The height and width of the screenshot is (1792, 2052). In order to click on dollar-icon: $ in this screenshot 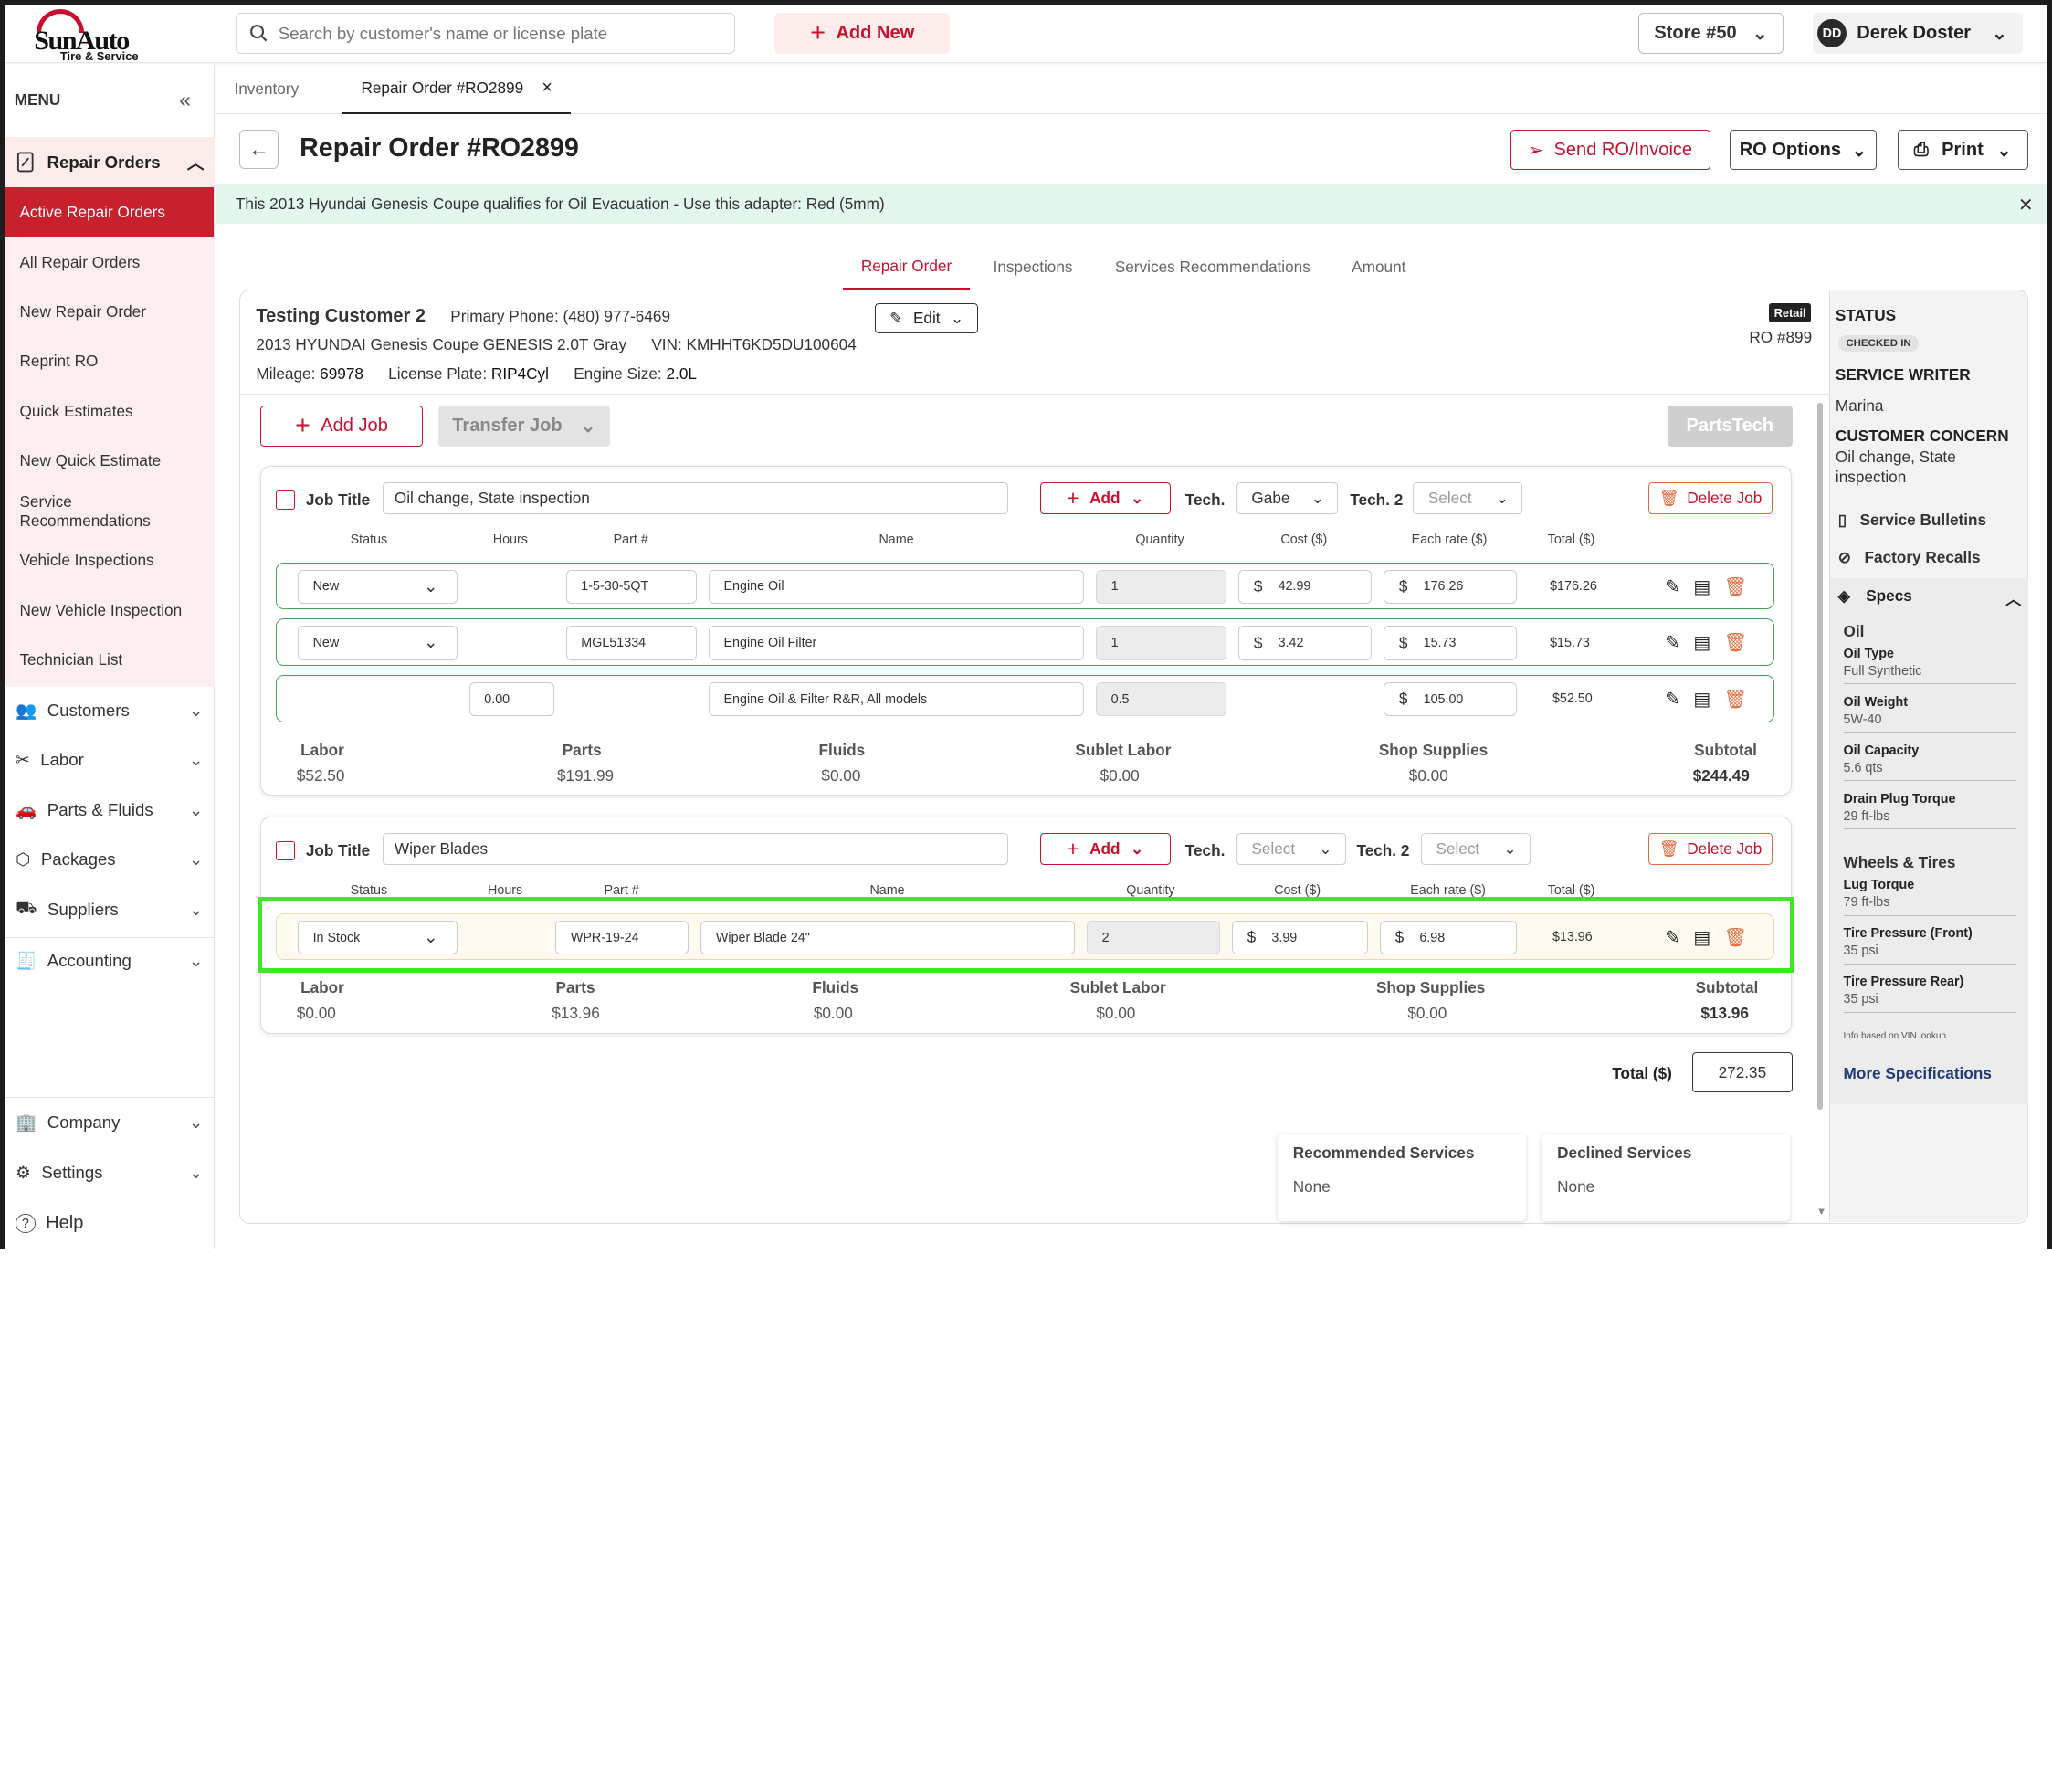, I will do `click(1252, 937)`.